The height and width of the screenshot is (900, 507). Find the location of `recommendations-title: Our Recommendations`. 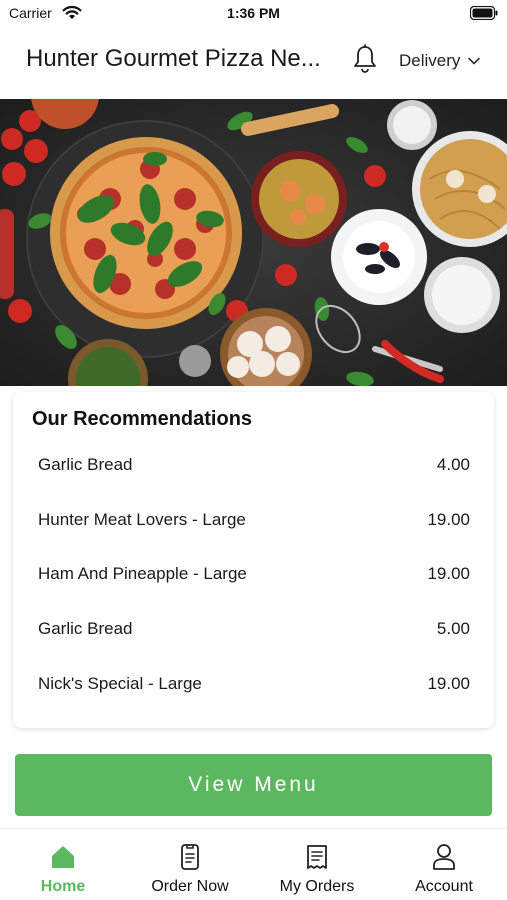

recommendations-title: Our Recommendations is located at coordinates (142, 419).